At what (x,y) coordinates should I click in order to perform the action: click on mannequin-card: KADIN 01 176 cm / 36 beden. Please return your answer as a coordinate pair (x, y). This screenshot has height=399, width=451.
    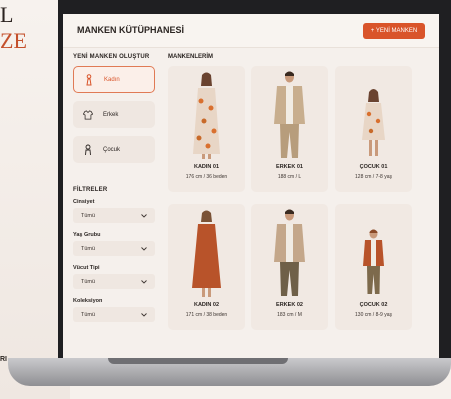
    Looking at the image, I should click on (206, 129).